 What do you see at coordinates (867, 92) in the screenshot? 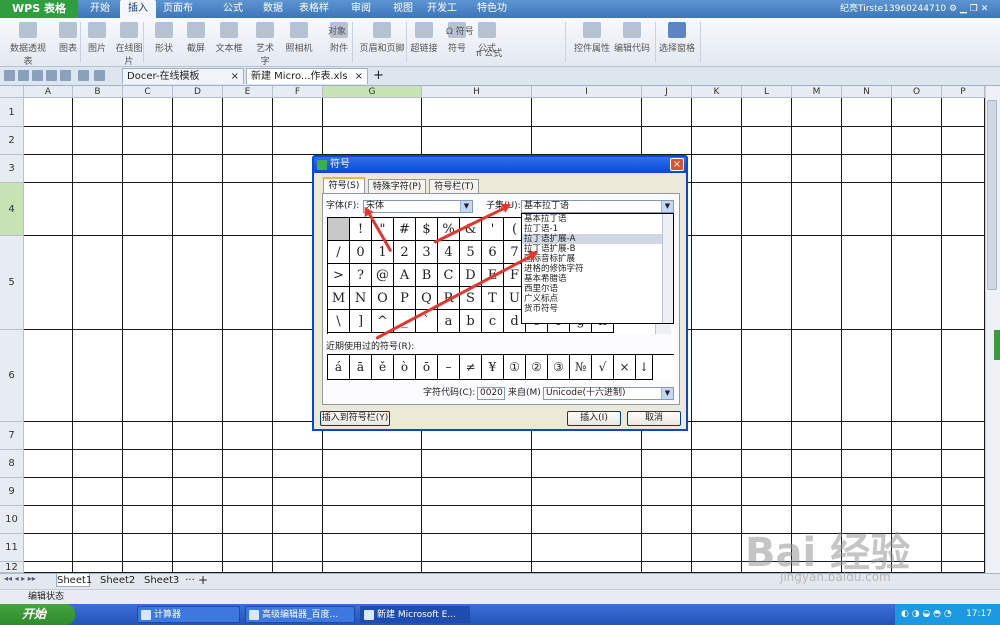
I see `column-header-N: N` at bounding box center [867, 92].